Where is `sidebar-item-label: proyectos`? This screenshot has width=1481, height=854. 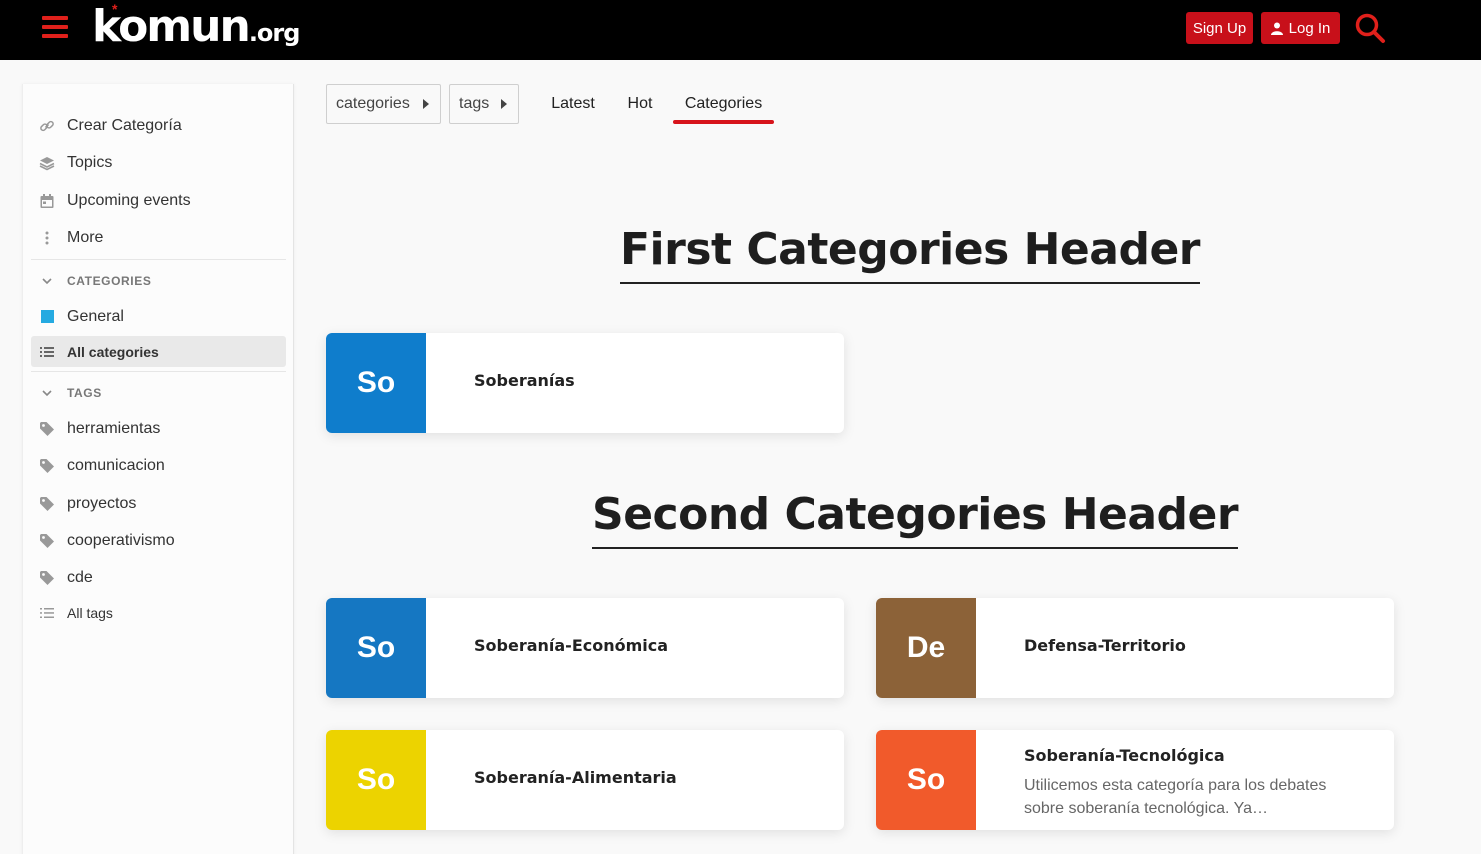
sidebar-item-label: proyectos is located at coordinates (102, 503).